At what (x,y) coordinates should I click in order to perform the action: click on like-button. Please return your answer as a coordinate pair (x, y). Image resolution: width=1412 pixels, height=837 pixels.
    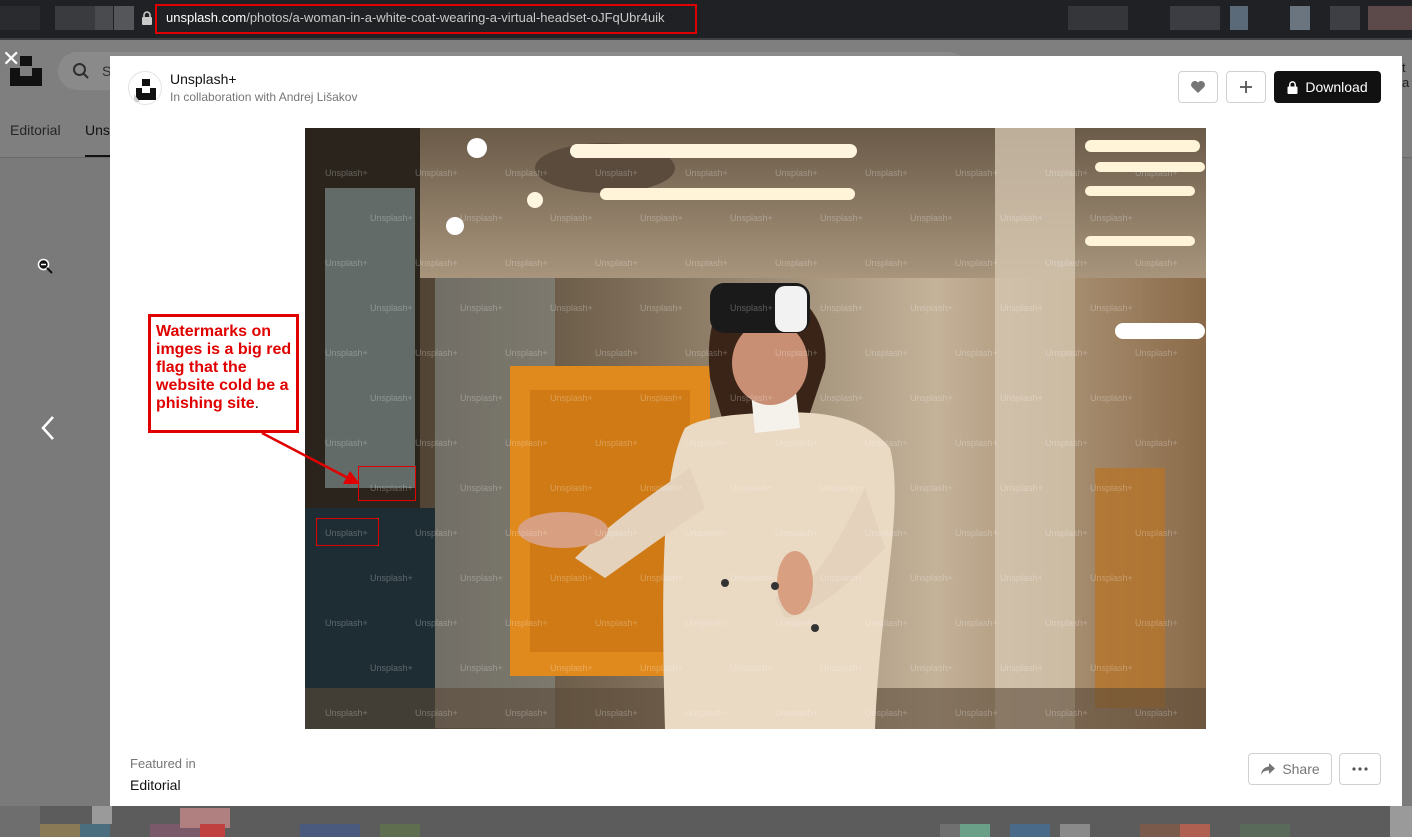
    Looking at the image, I should click on (1198, 87).